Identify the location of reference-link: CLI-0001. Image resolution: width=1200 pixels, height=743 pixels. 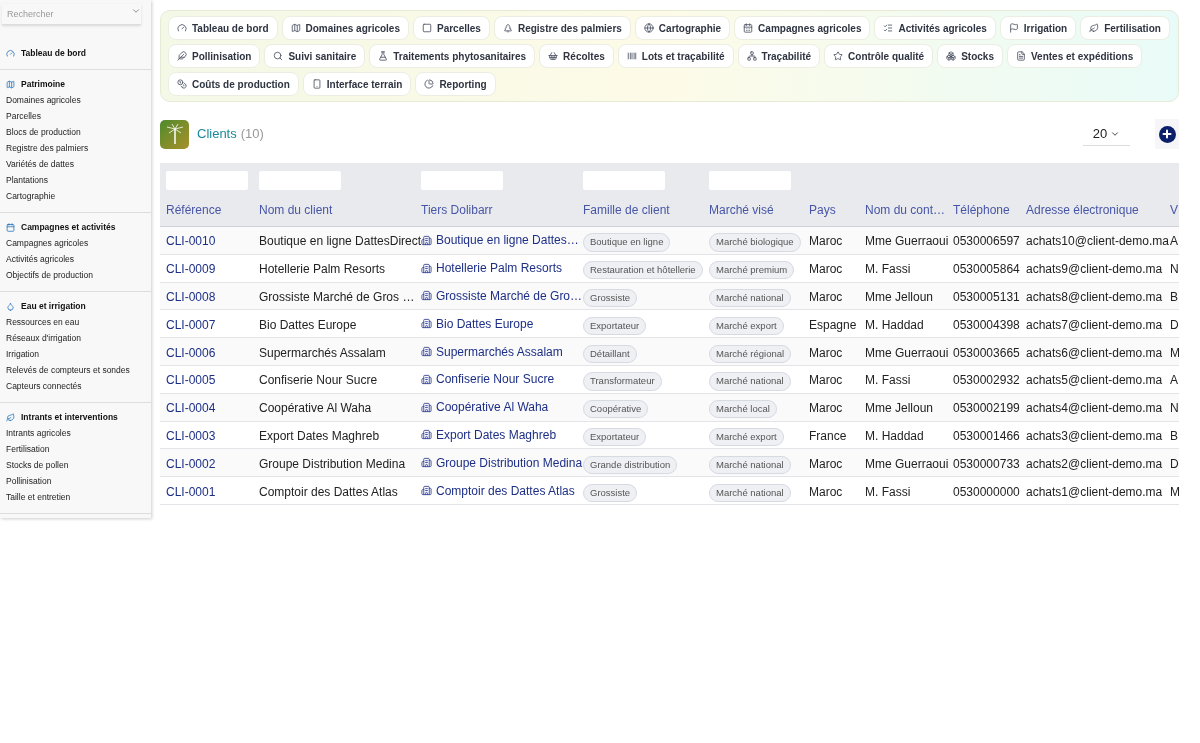
(191, 491).